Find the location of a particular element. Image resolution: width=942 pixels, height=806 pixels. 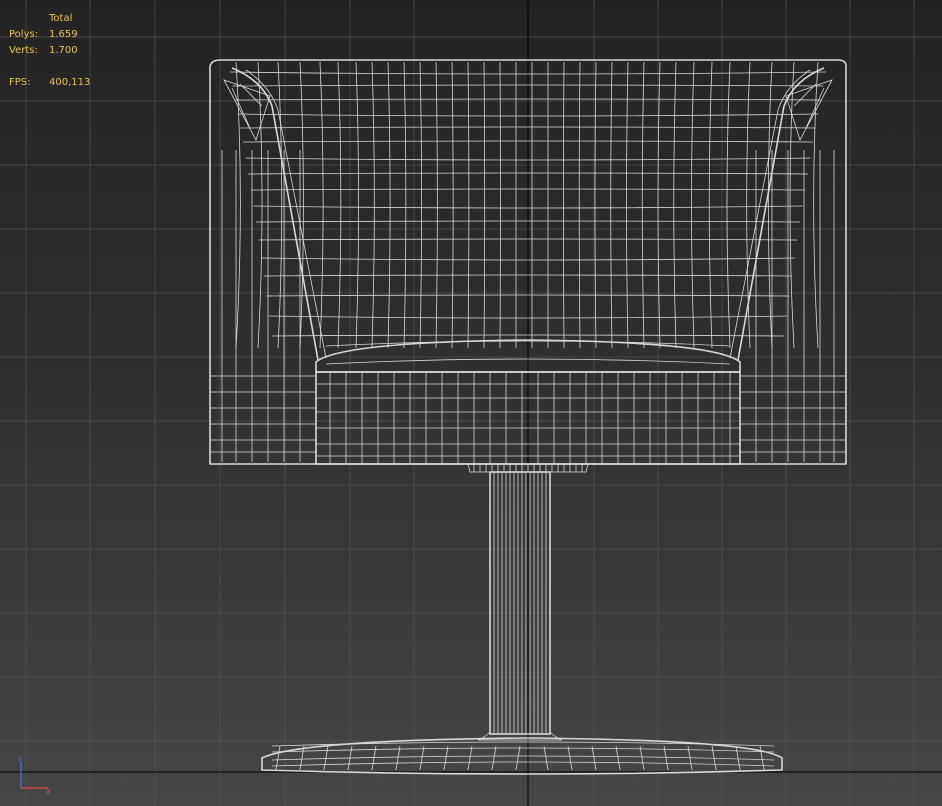

polys-value: 1.659 is located at coordinates (63, 34).